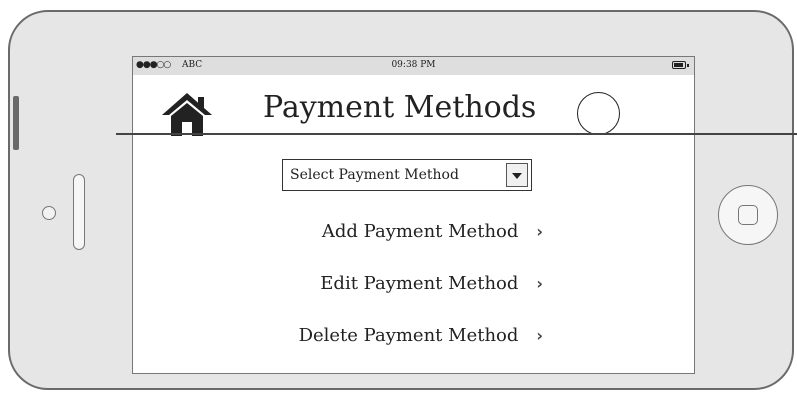 The height and width of the screenshot is (394, 797). I want to click on dropdown-button, so click(517, 175).